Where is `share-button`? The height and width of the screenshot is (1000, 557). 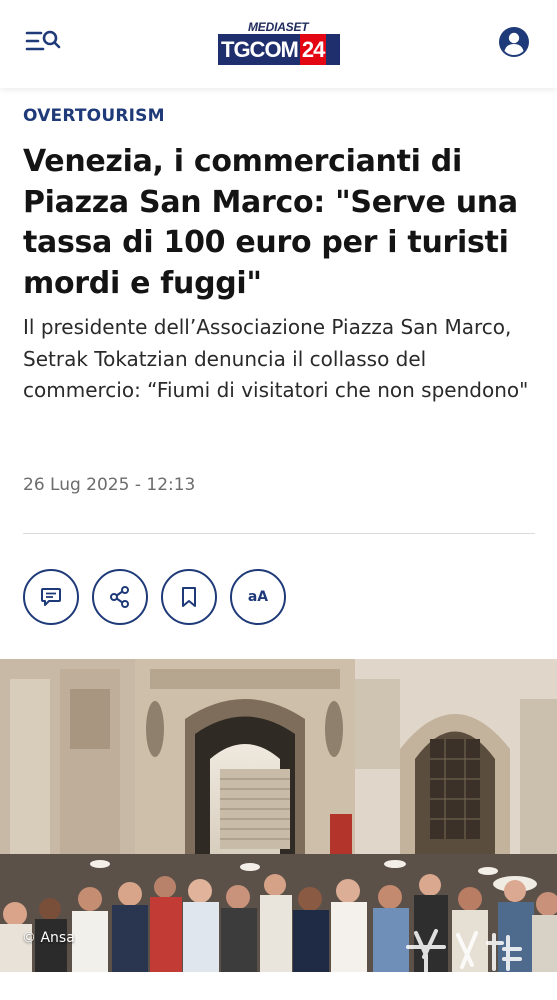
share-button is located at coordinates (120, 597).